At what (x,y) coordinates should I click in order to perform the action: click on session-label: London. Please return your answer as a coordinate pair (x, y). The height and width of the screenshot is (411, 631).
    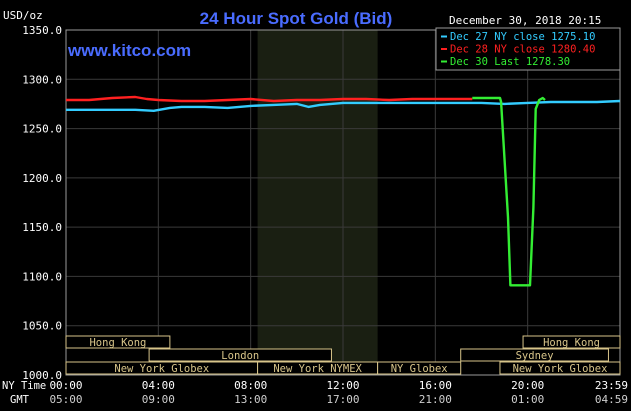
    Looking at the image, I should click on (240, 356).